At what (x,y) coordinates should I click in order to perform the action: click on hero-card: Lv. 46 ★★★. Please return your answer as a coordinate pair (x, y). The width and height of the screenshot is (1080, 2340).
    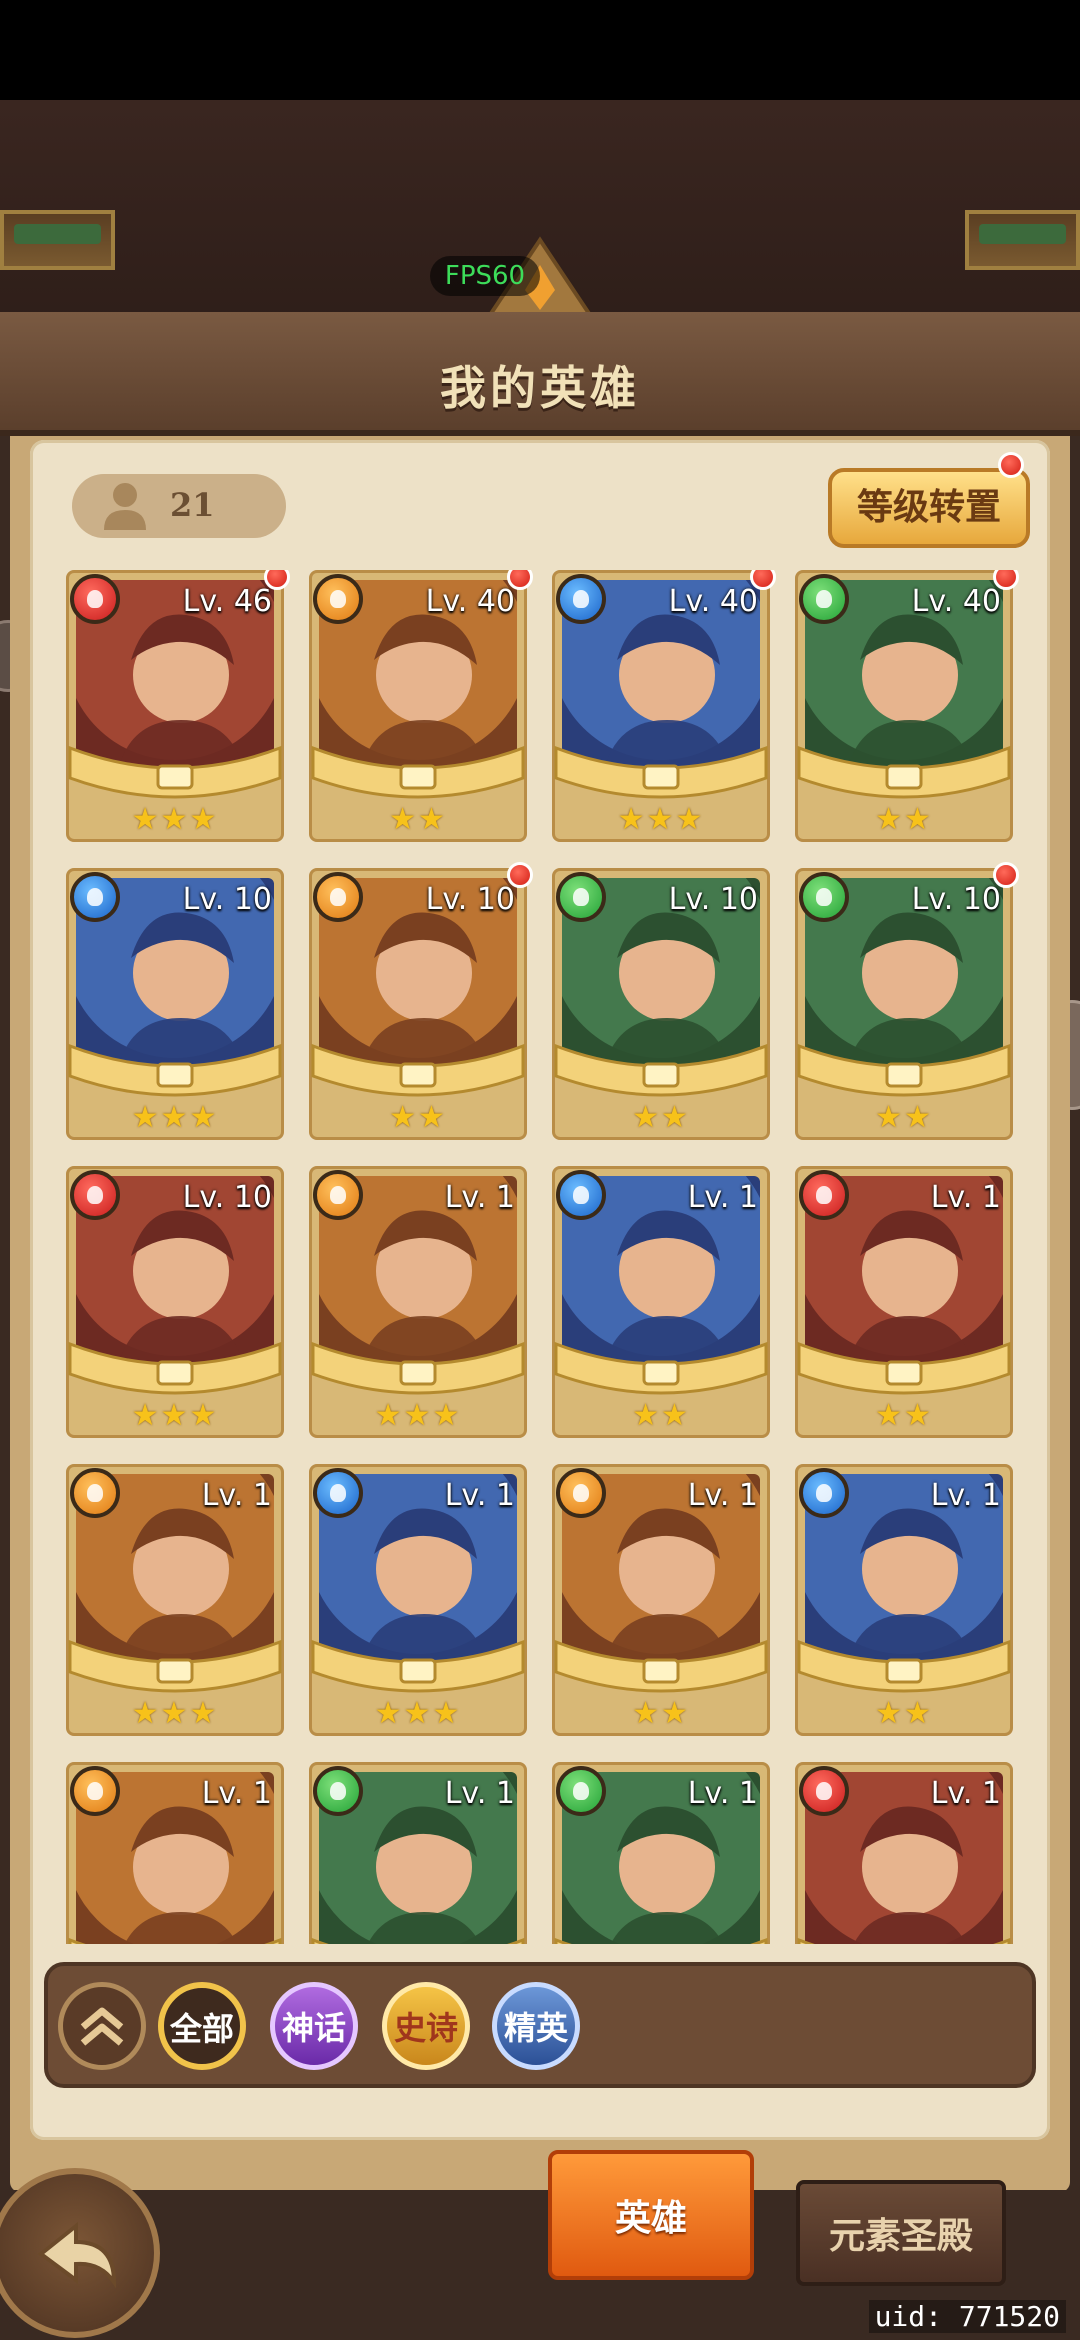
    Looking at the image, I should click on (178, 706).